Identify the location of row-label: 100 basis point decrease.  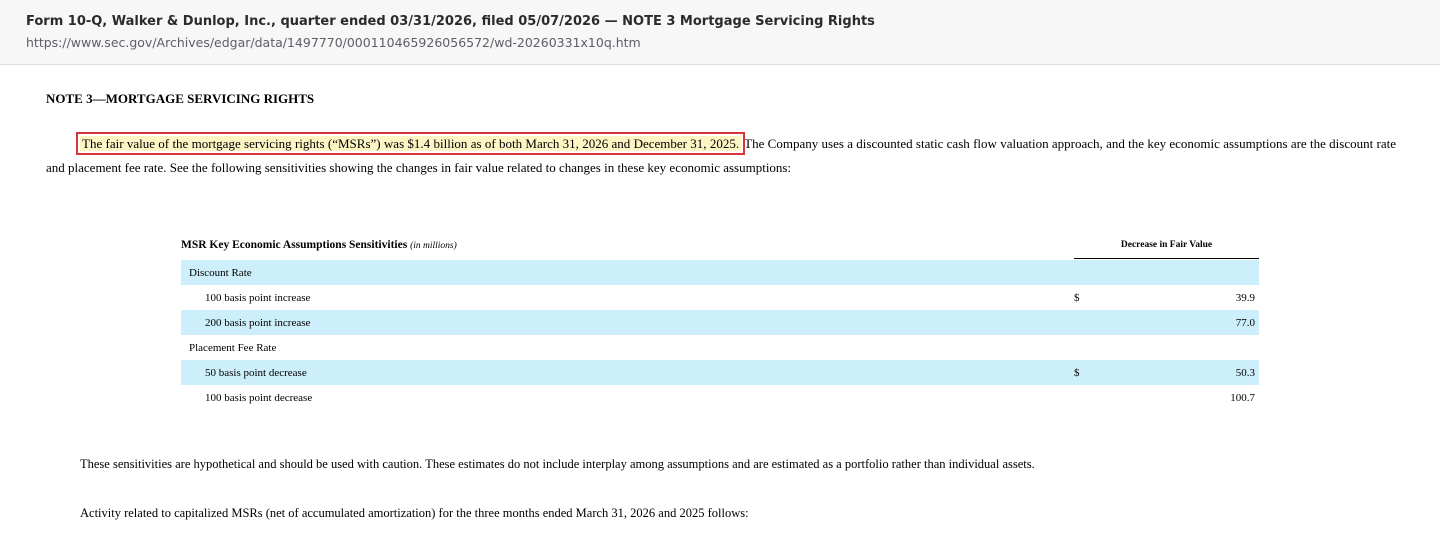
(259, 398).